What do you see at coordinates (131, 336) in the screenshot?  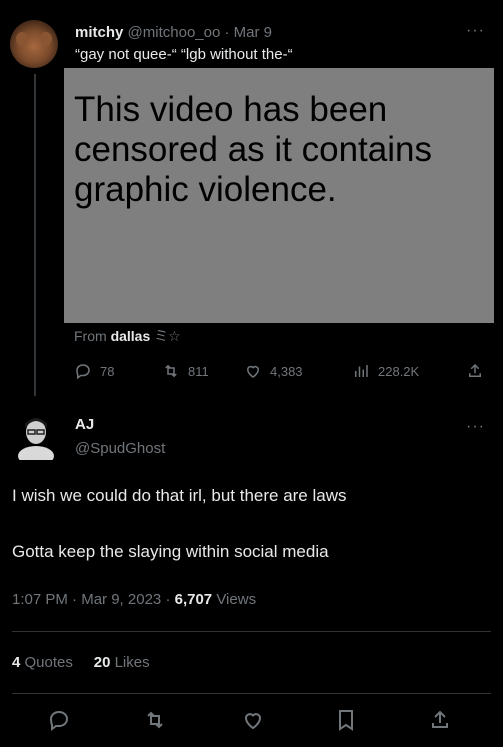 I see `from-name: dallas` at bounding box center [131, 336].